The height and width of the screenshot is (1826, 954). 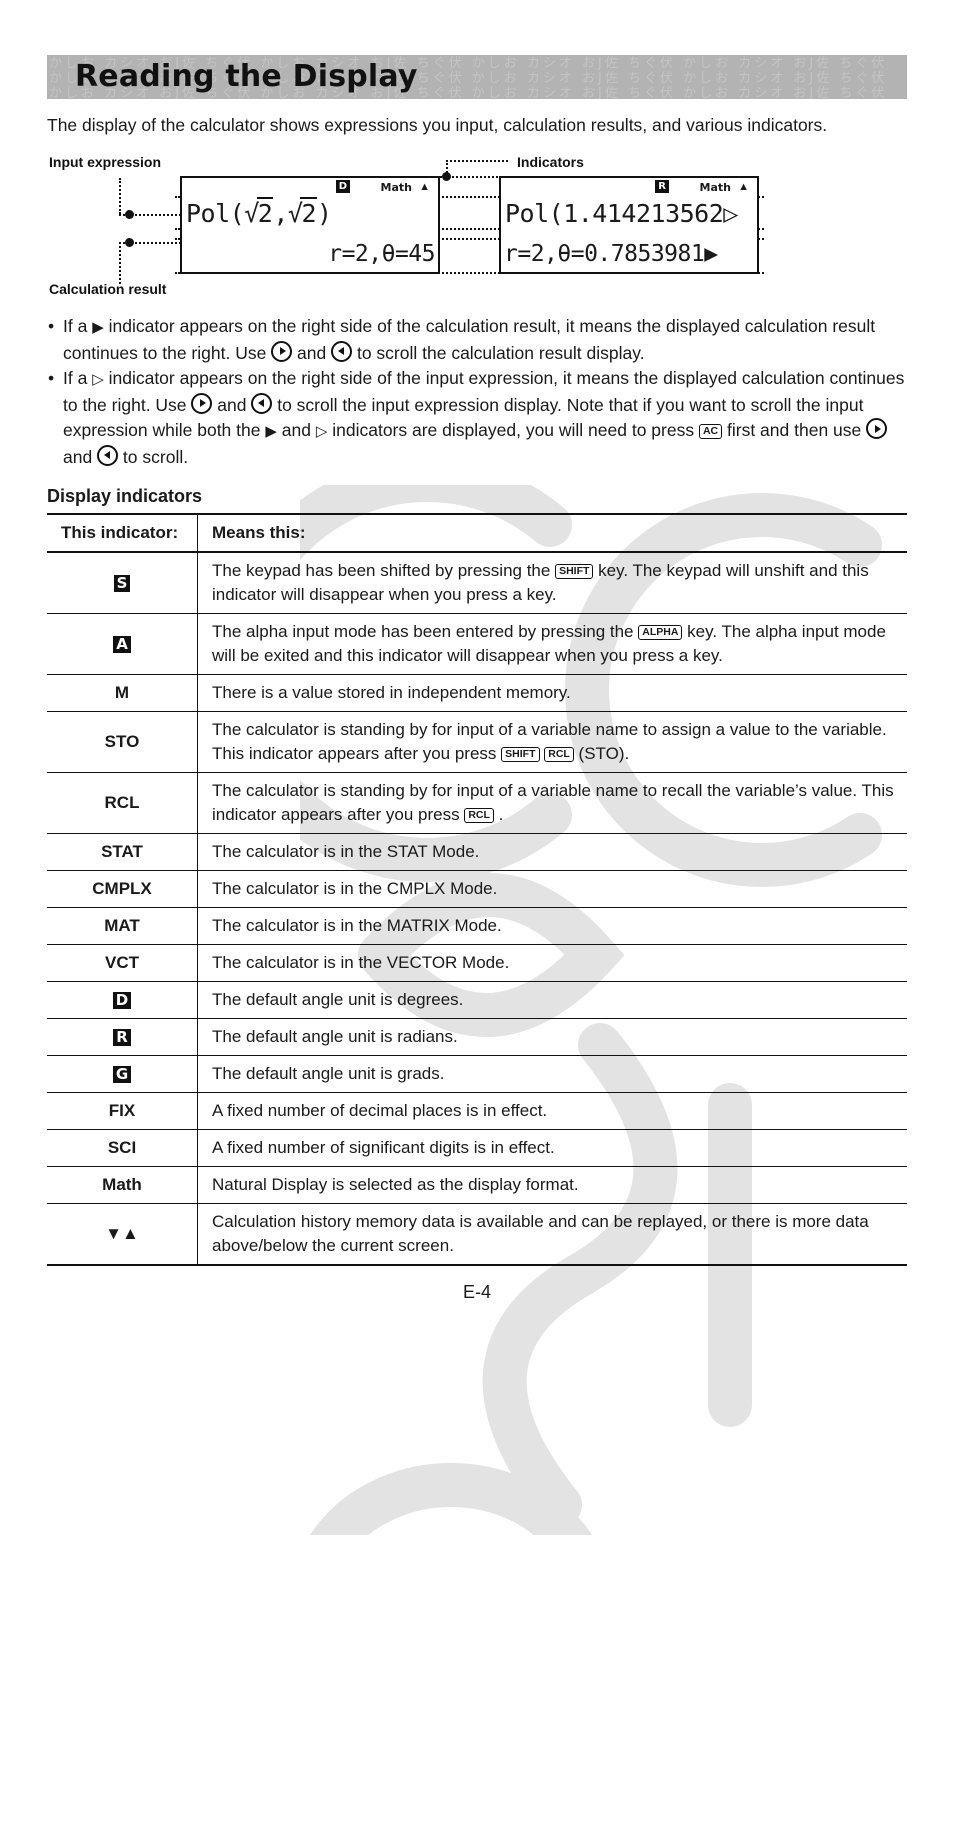 I want to click on expression-prefix: Pol(, so click(x=215, y=213).